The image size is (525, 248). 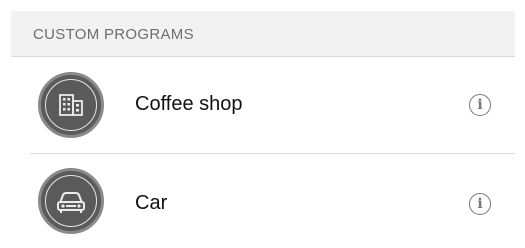 I want to click on car-icon, so click(x=71, y=202).